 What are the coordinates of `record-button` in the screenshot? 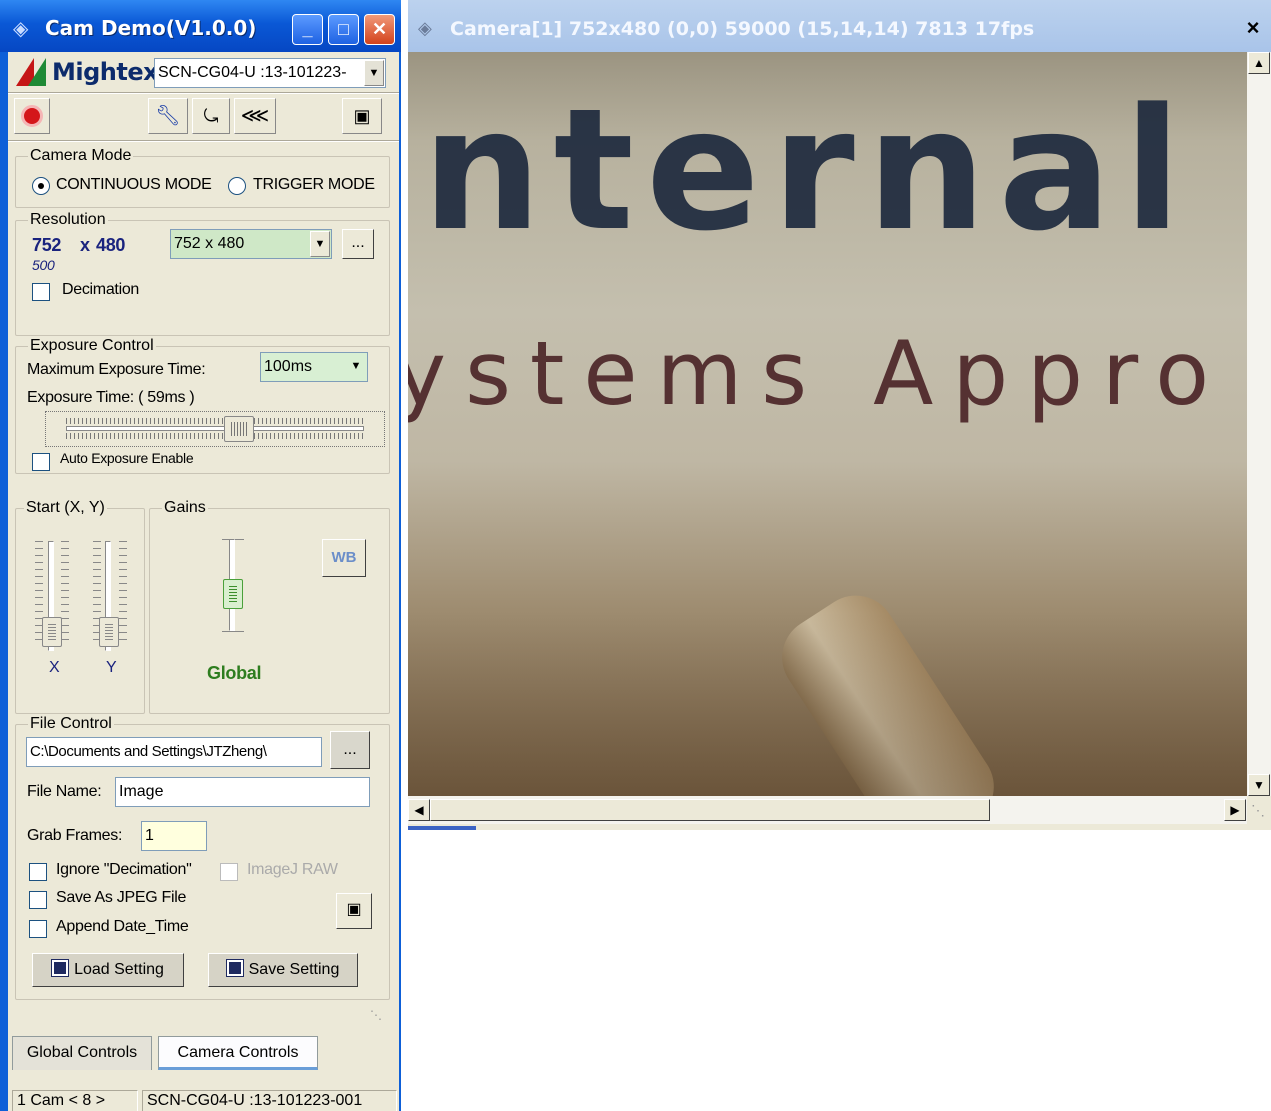 It's located at (32, 116).